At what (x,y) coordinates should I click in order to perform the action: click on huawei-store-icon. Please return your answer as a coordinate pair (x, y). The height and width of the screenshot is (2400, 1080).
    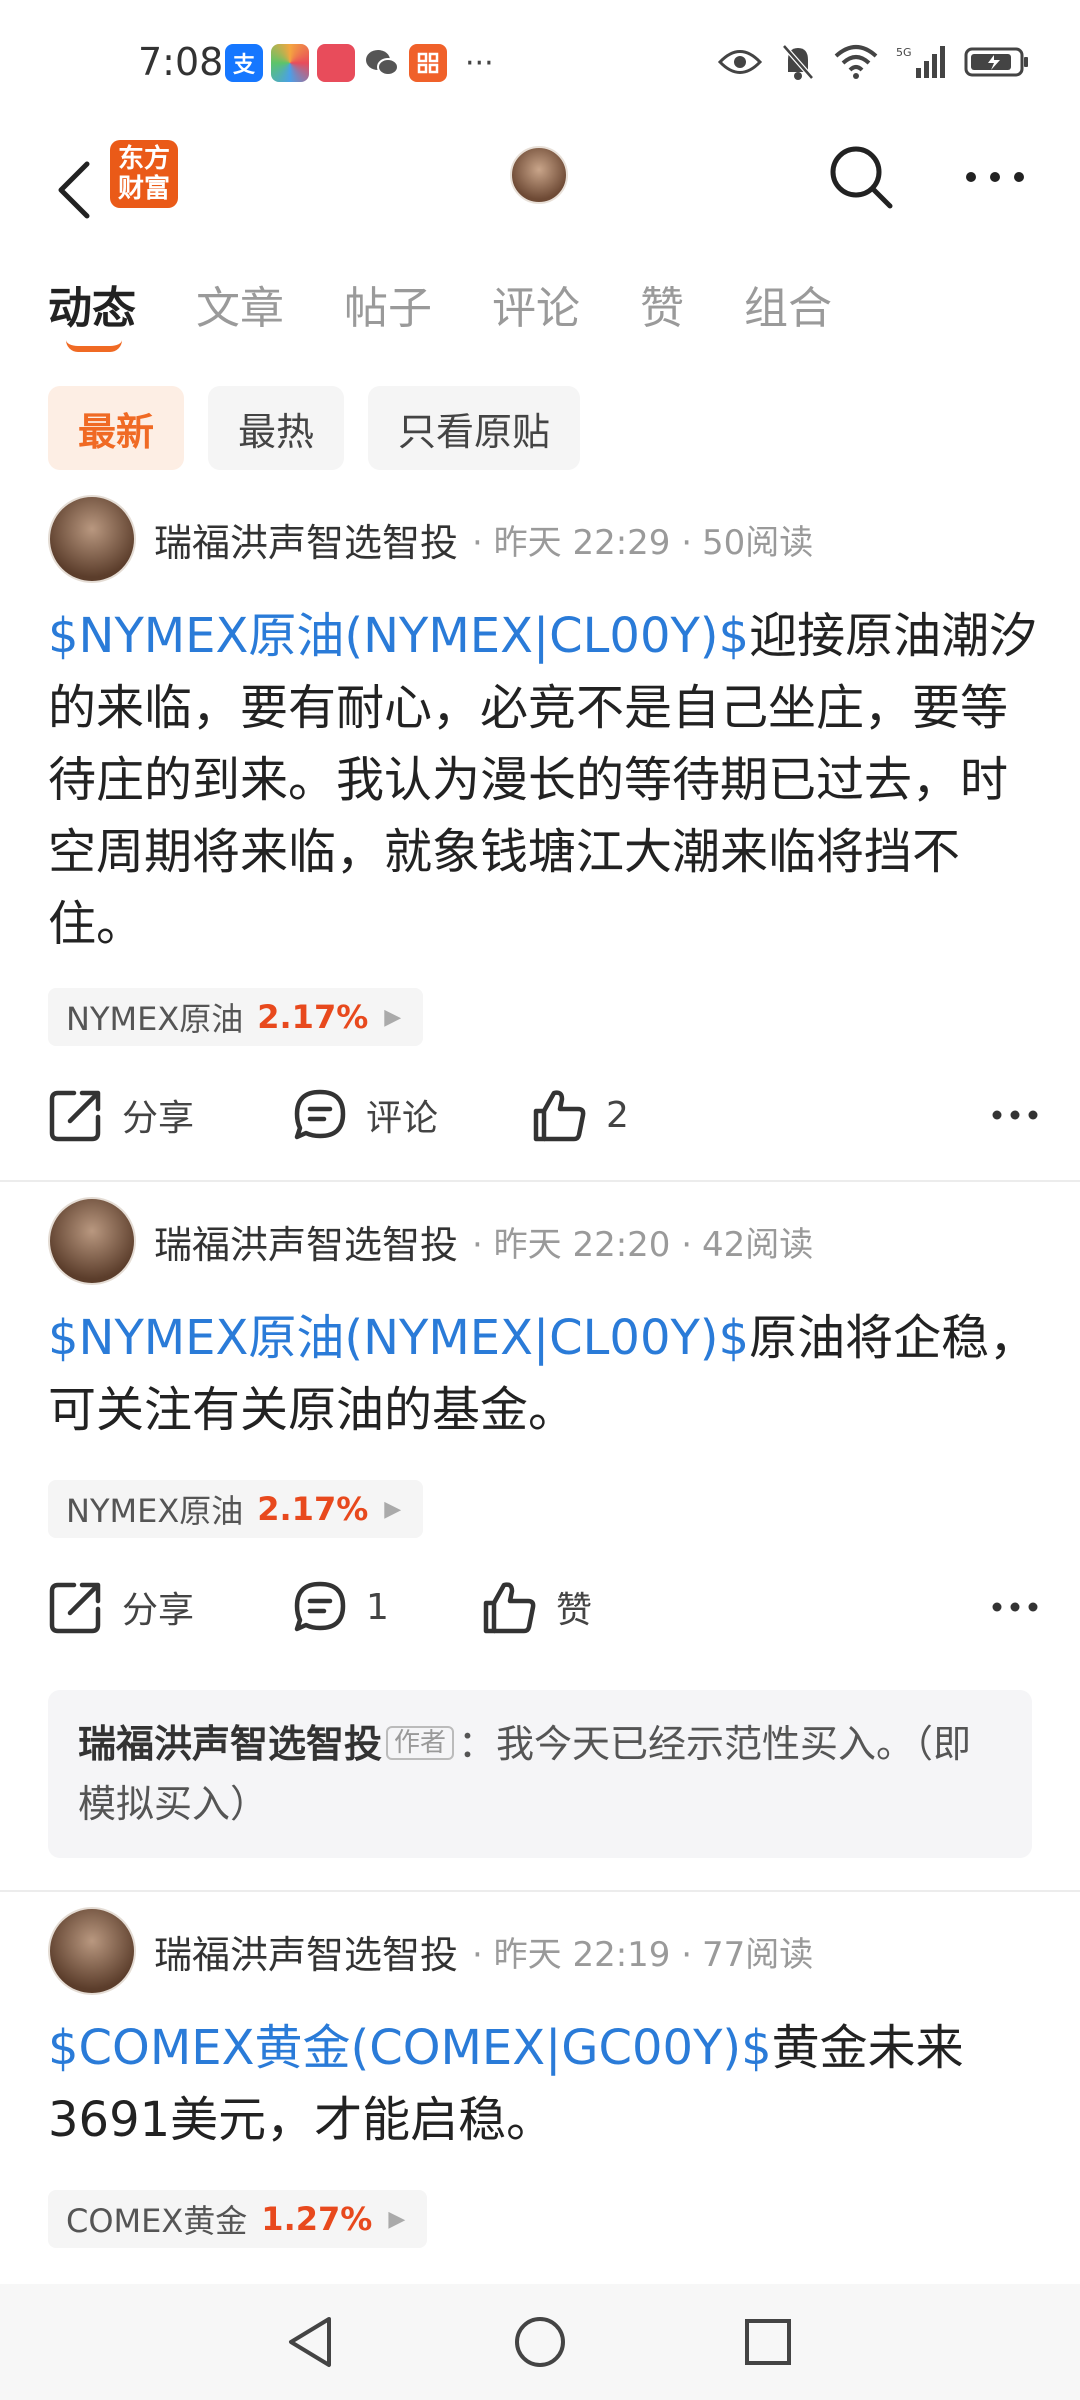
    Looking at the image, I should click on (336, 63).